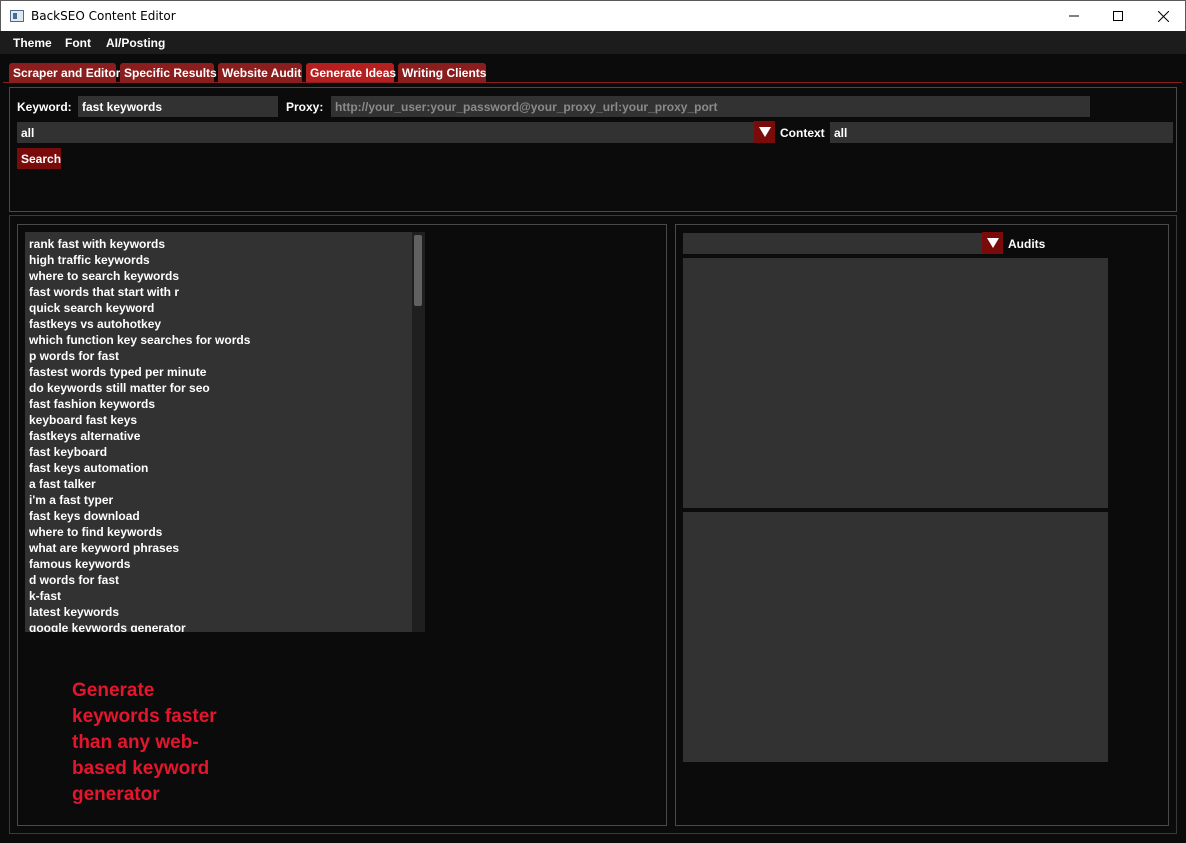 The width and height of the screenshot is (1186, 843). Describe the element at coordinates (592, 82) in the screenshot. I see `tab-divider` at that location.